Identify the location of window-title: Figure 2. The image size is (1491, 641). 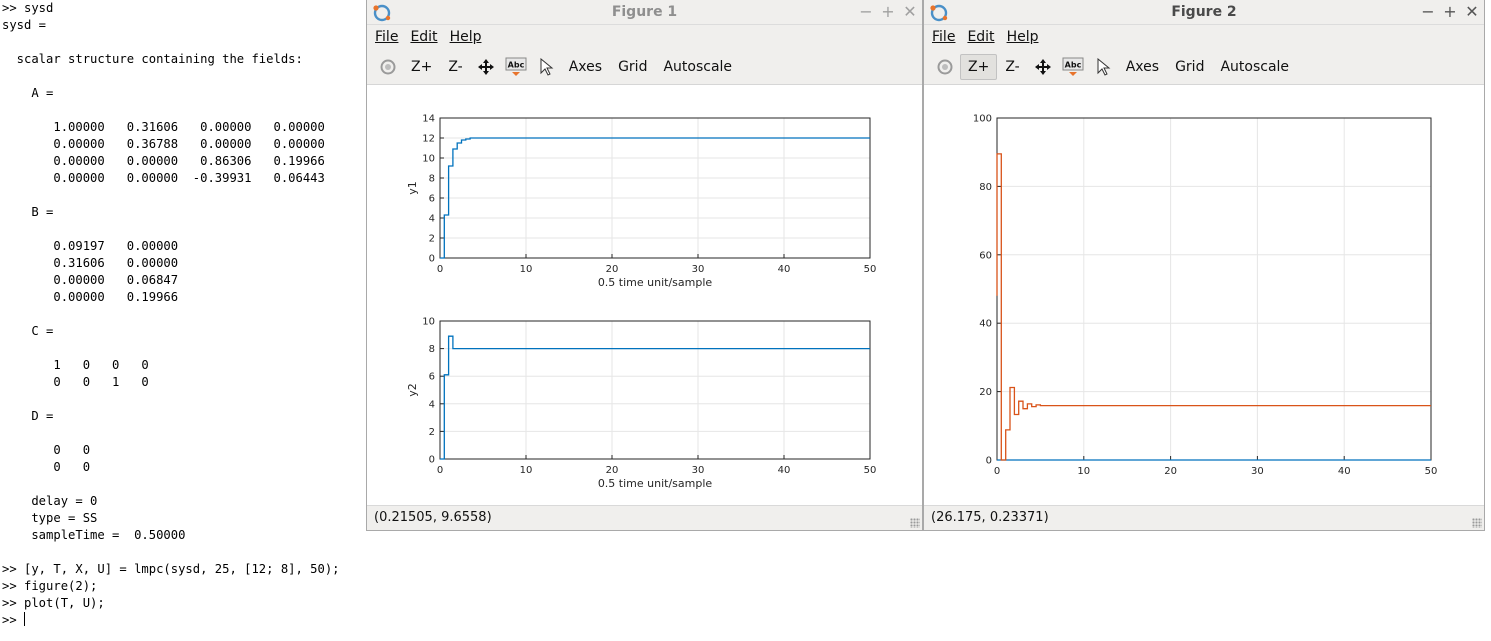
(1204, 12).